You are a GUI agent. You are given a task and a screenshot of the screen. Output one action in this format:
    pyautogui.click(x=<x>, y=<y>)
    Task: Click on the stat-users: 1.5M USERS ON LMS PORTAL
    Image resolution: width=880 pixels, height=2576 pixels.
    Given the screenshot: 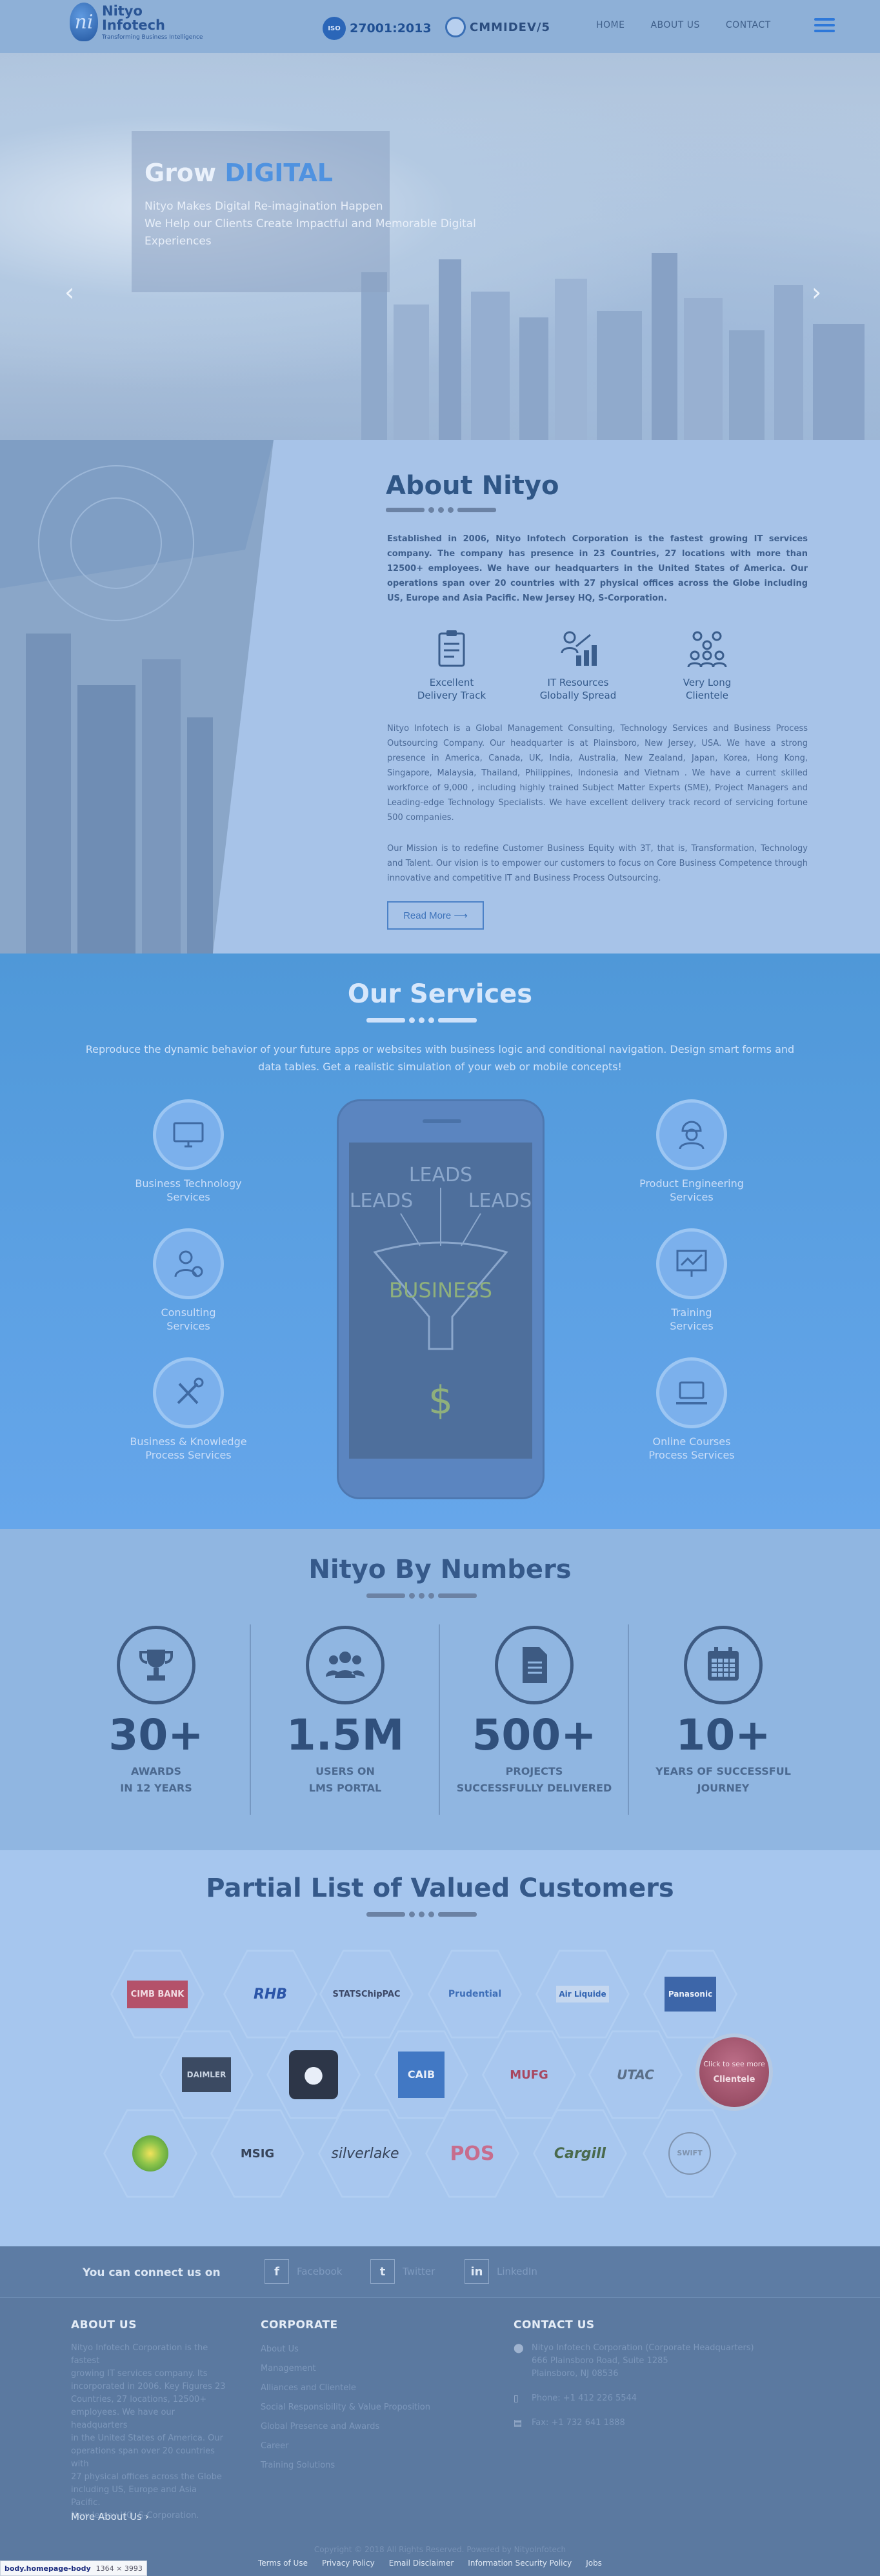 What is the action you would take?
    pyautogui.click(x=345, y=1710)
    